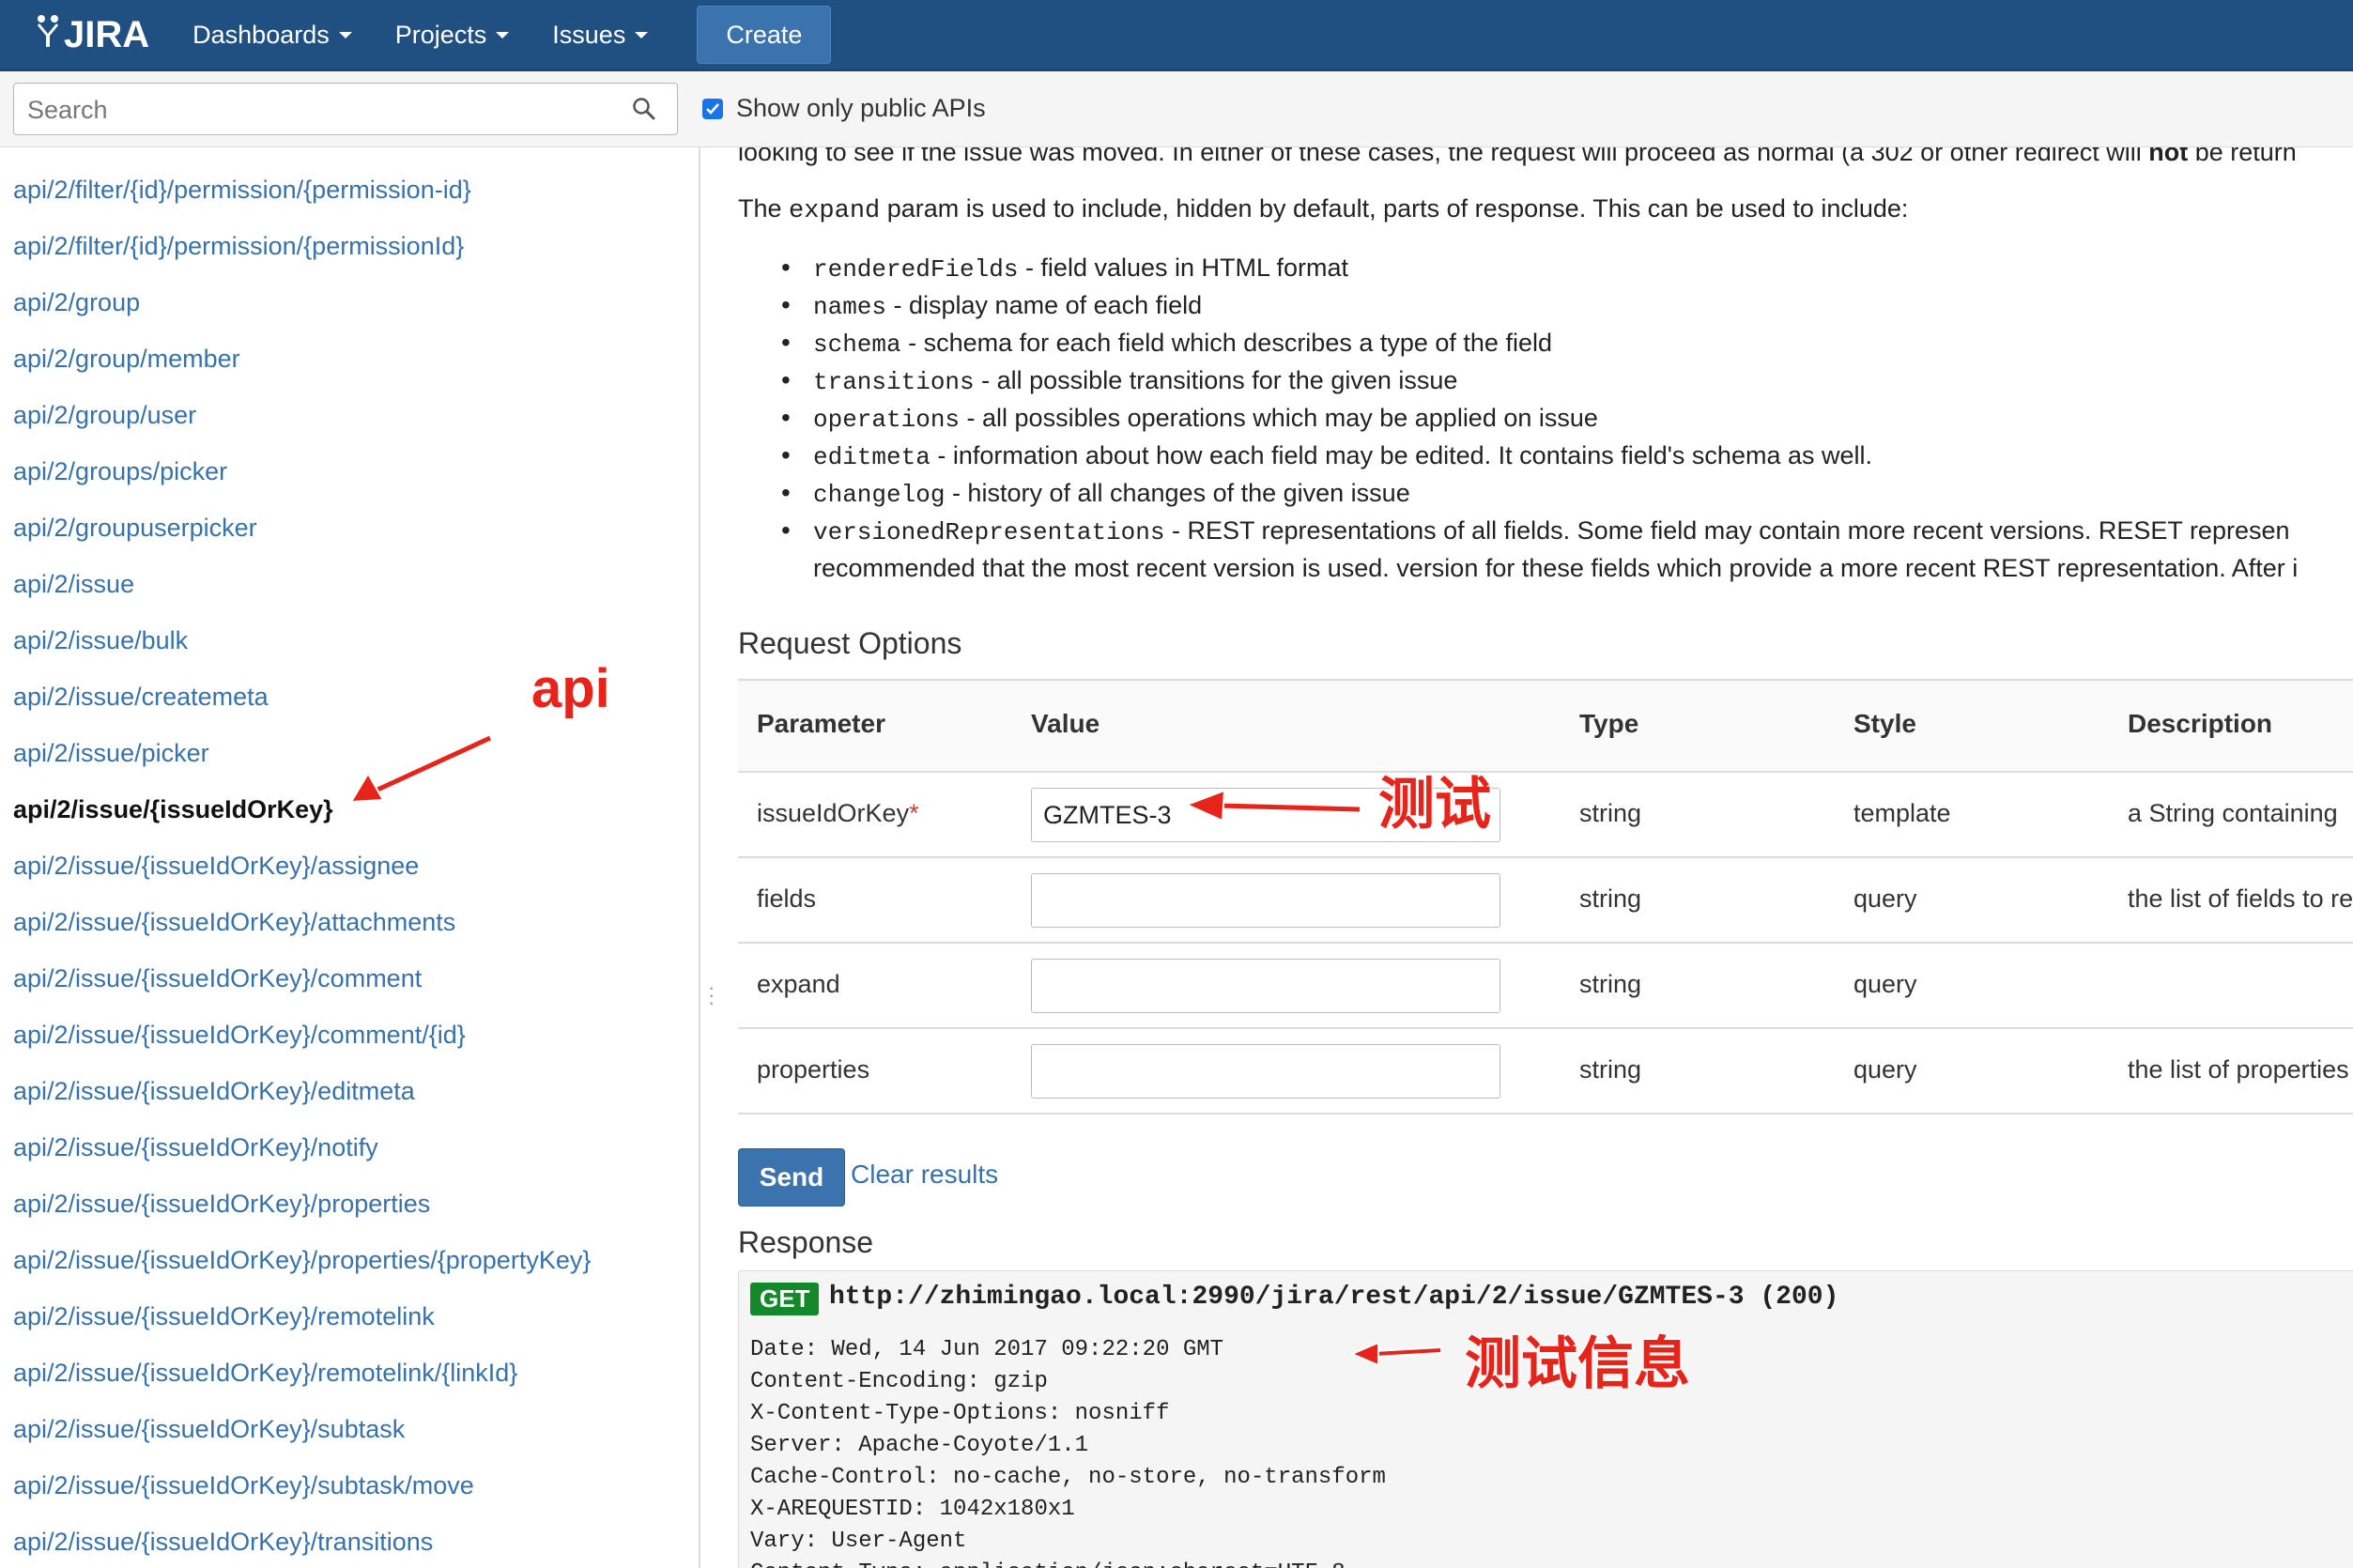 The height and width of the screenshot is (1568, 2353). What do you see at coordinates (216, 867) in the screenshot?
I see `endpoint-link: api/2/issue/{issueIdOrKey}/assignee` at bounding box center [216, 867].